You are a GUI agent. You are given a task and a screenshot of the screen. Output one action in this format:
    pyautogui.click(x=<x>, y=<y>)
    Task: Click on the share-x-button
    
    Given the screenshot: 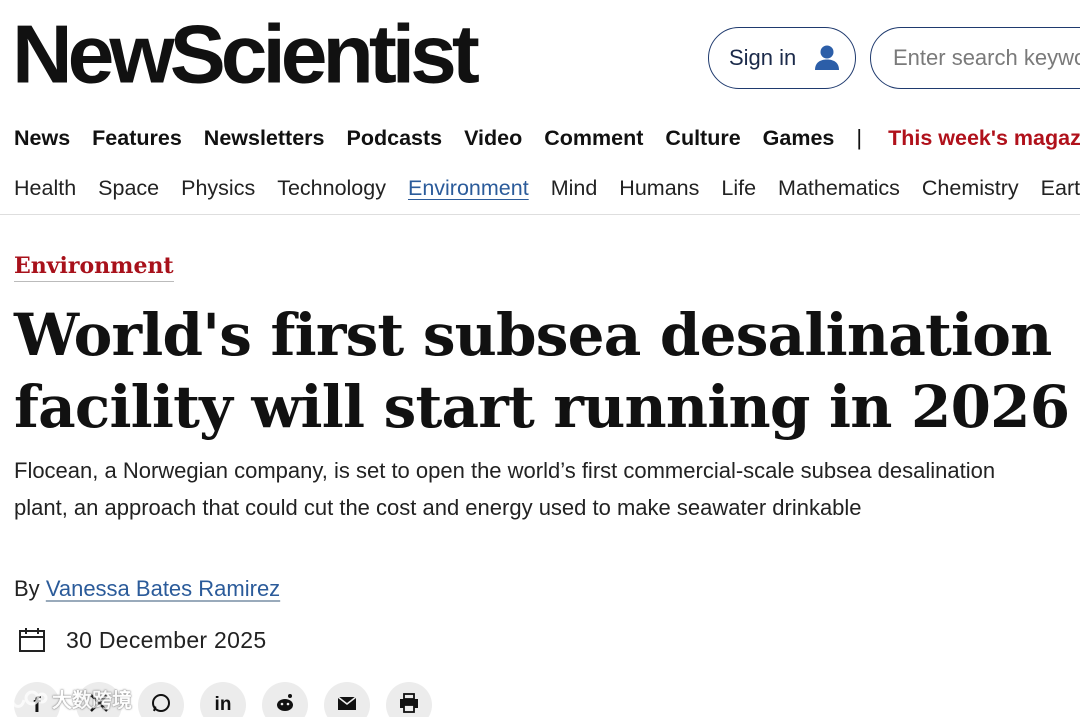 What is the action you would take?
    pyautogui.click(x=99, y=699)
    